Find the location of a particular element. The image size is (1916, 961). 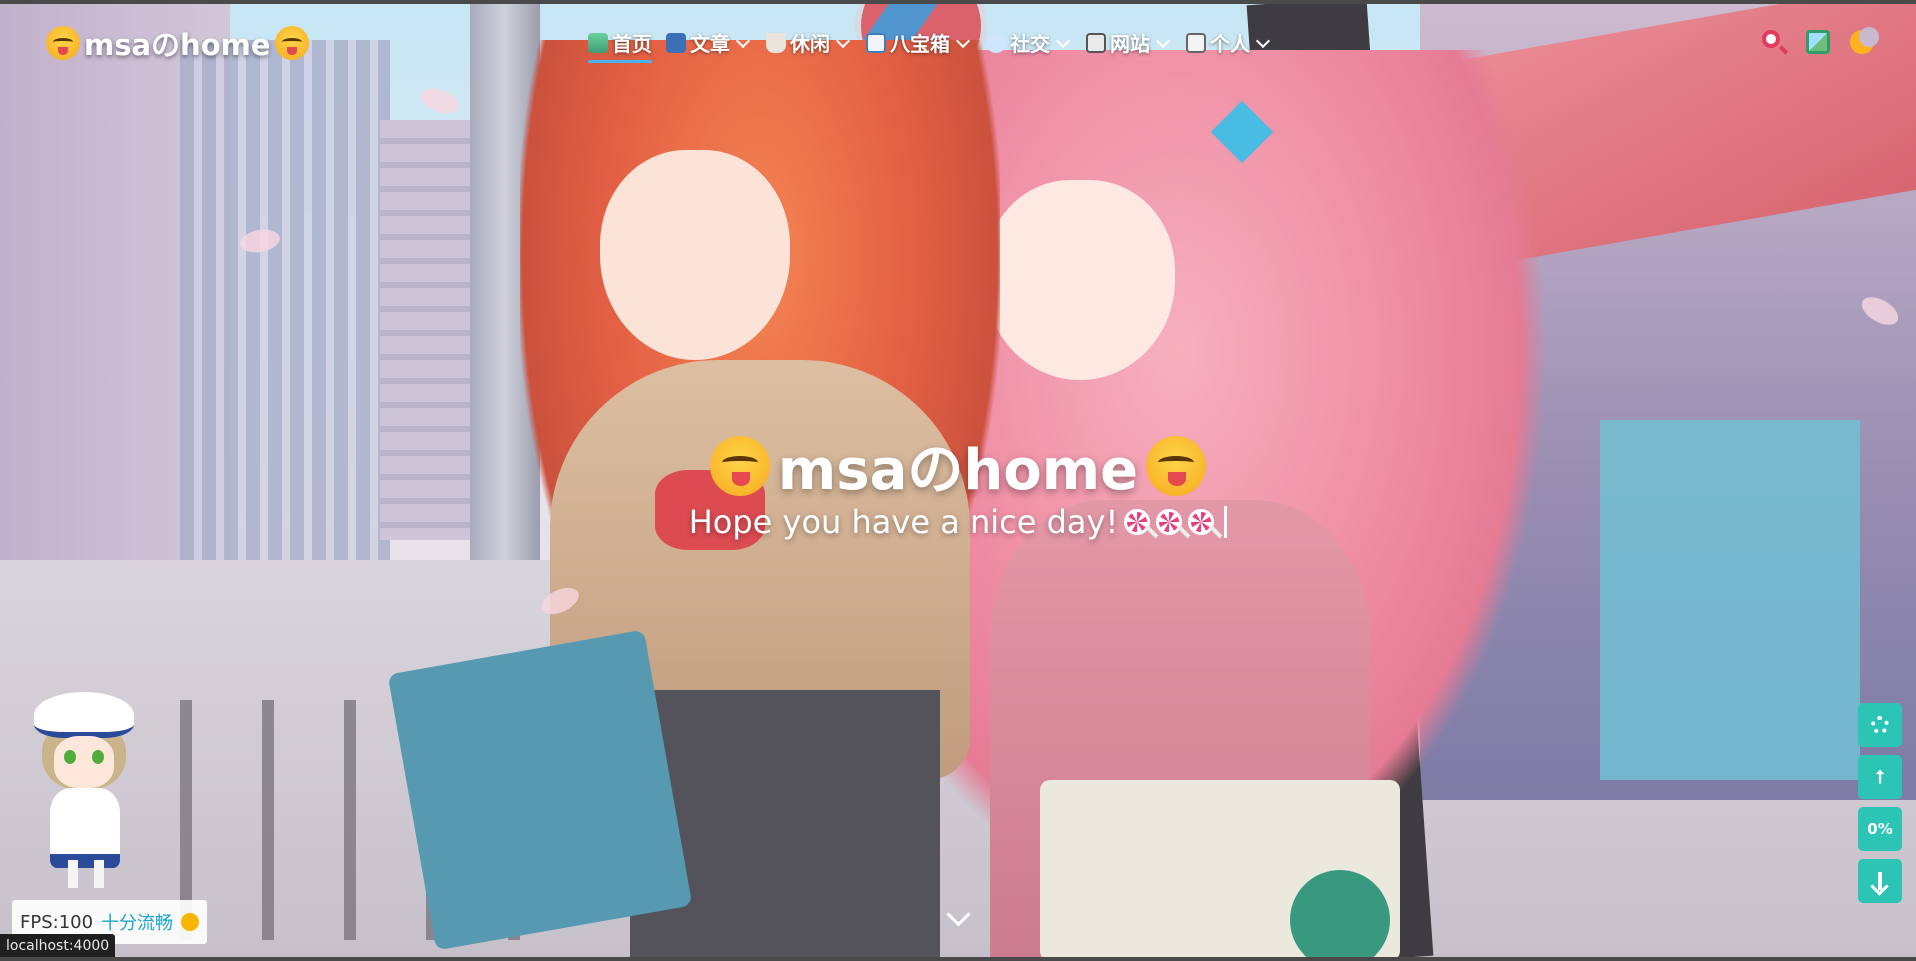

website-icon is located at coordinates (1096, 42).